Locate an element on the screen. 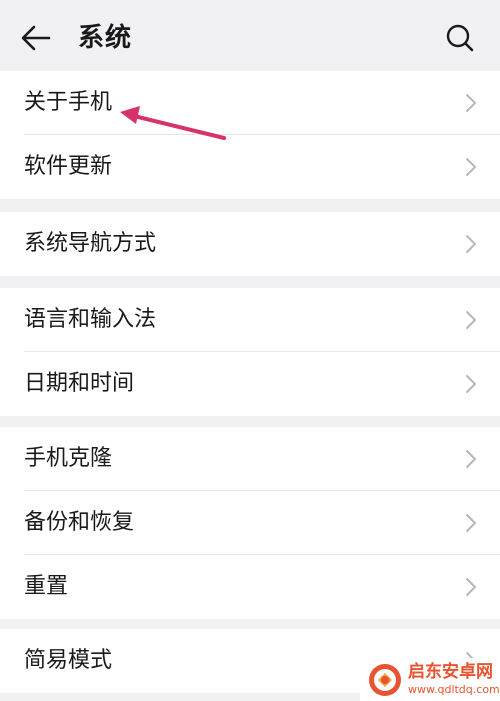  settings-item-navigation-mode: 系统导航方式 is located at coordinates (250, 244).